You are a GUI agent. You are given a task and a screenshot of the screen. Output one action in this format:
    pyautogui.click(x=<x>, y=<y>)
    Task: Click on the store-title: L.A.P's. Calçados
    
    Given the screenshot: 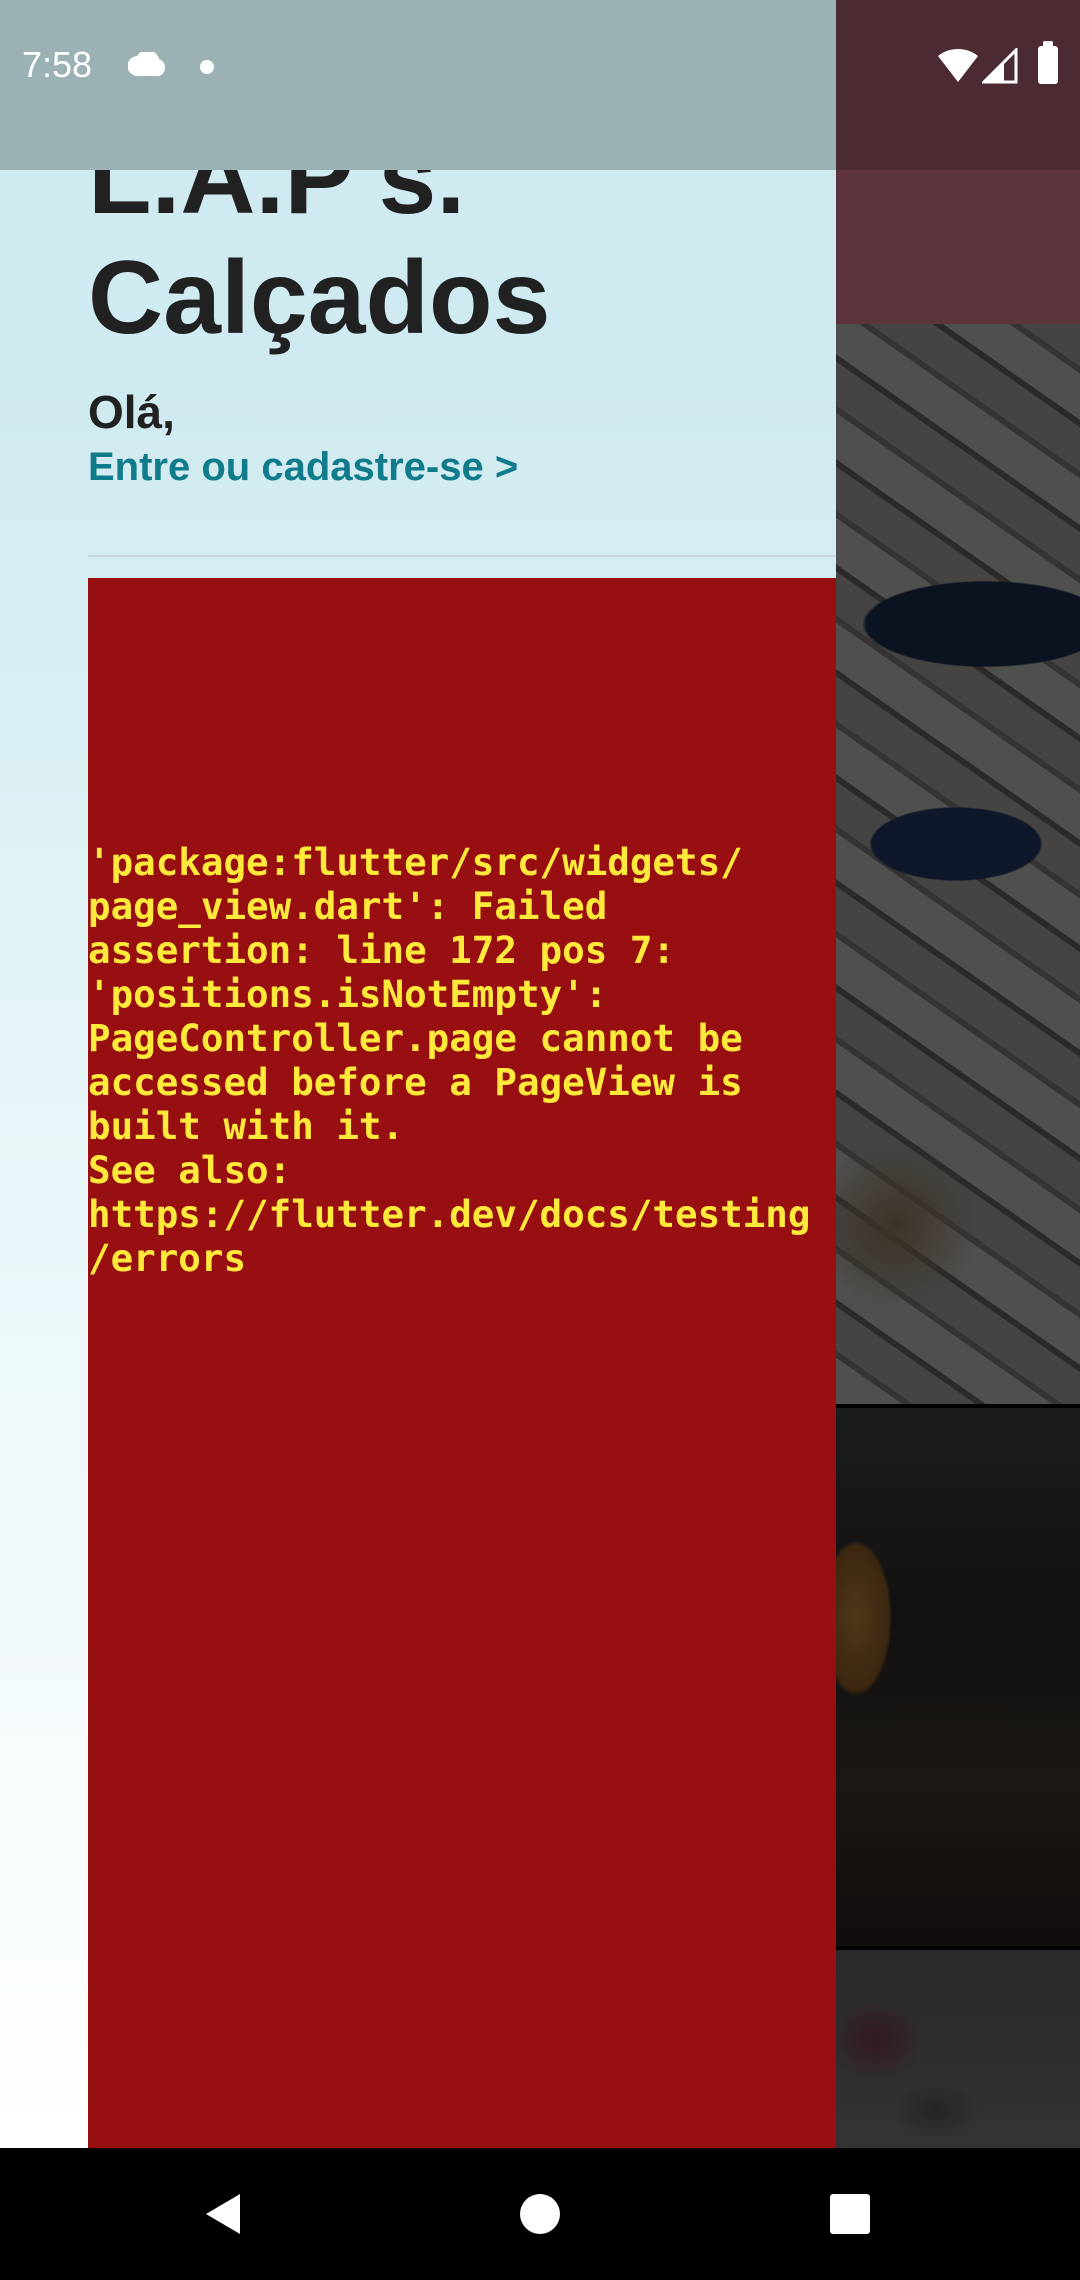 What is the action you would take?
    pyautogui.click(x=319, y=238)
    